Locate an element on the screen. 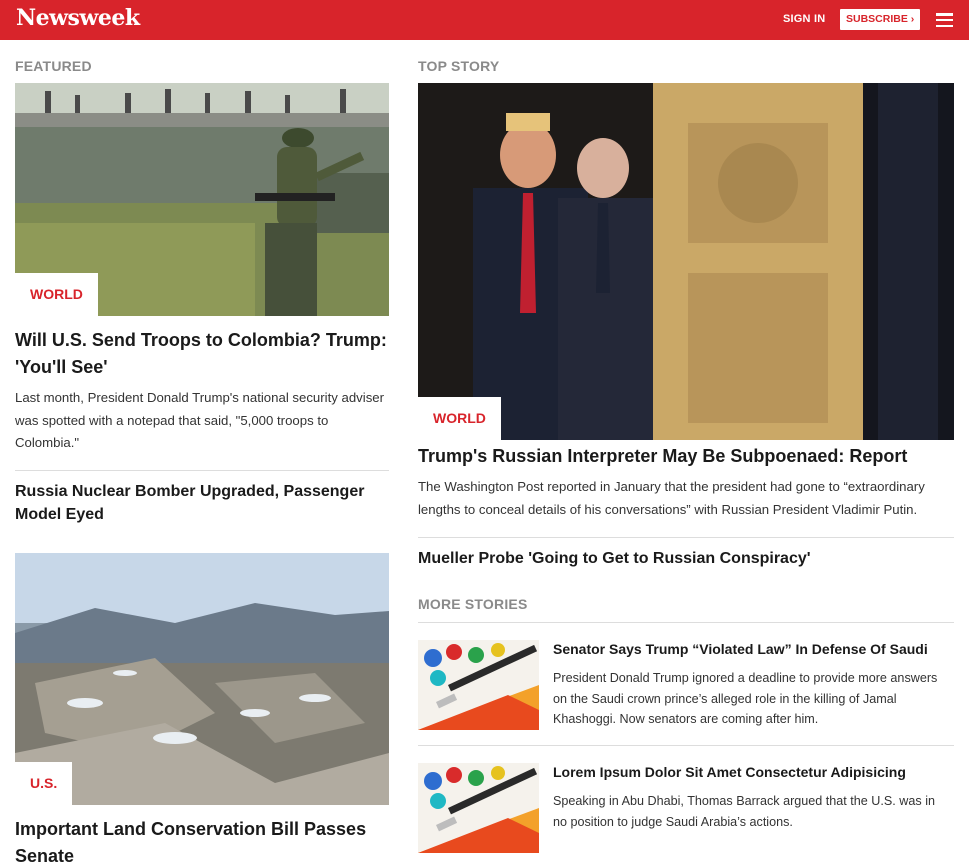  featured-second-category-tag: U.S. is located at coordinates (44, 783).